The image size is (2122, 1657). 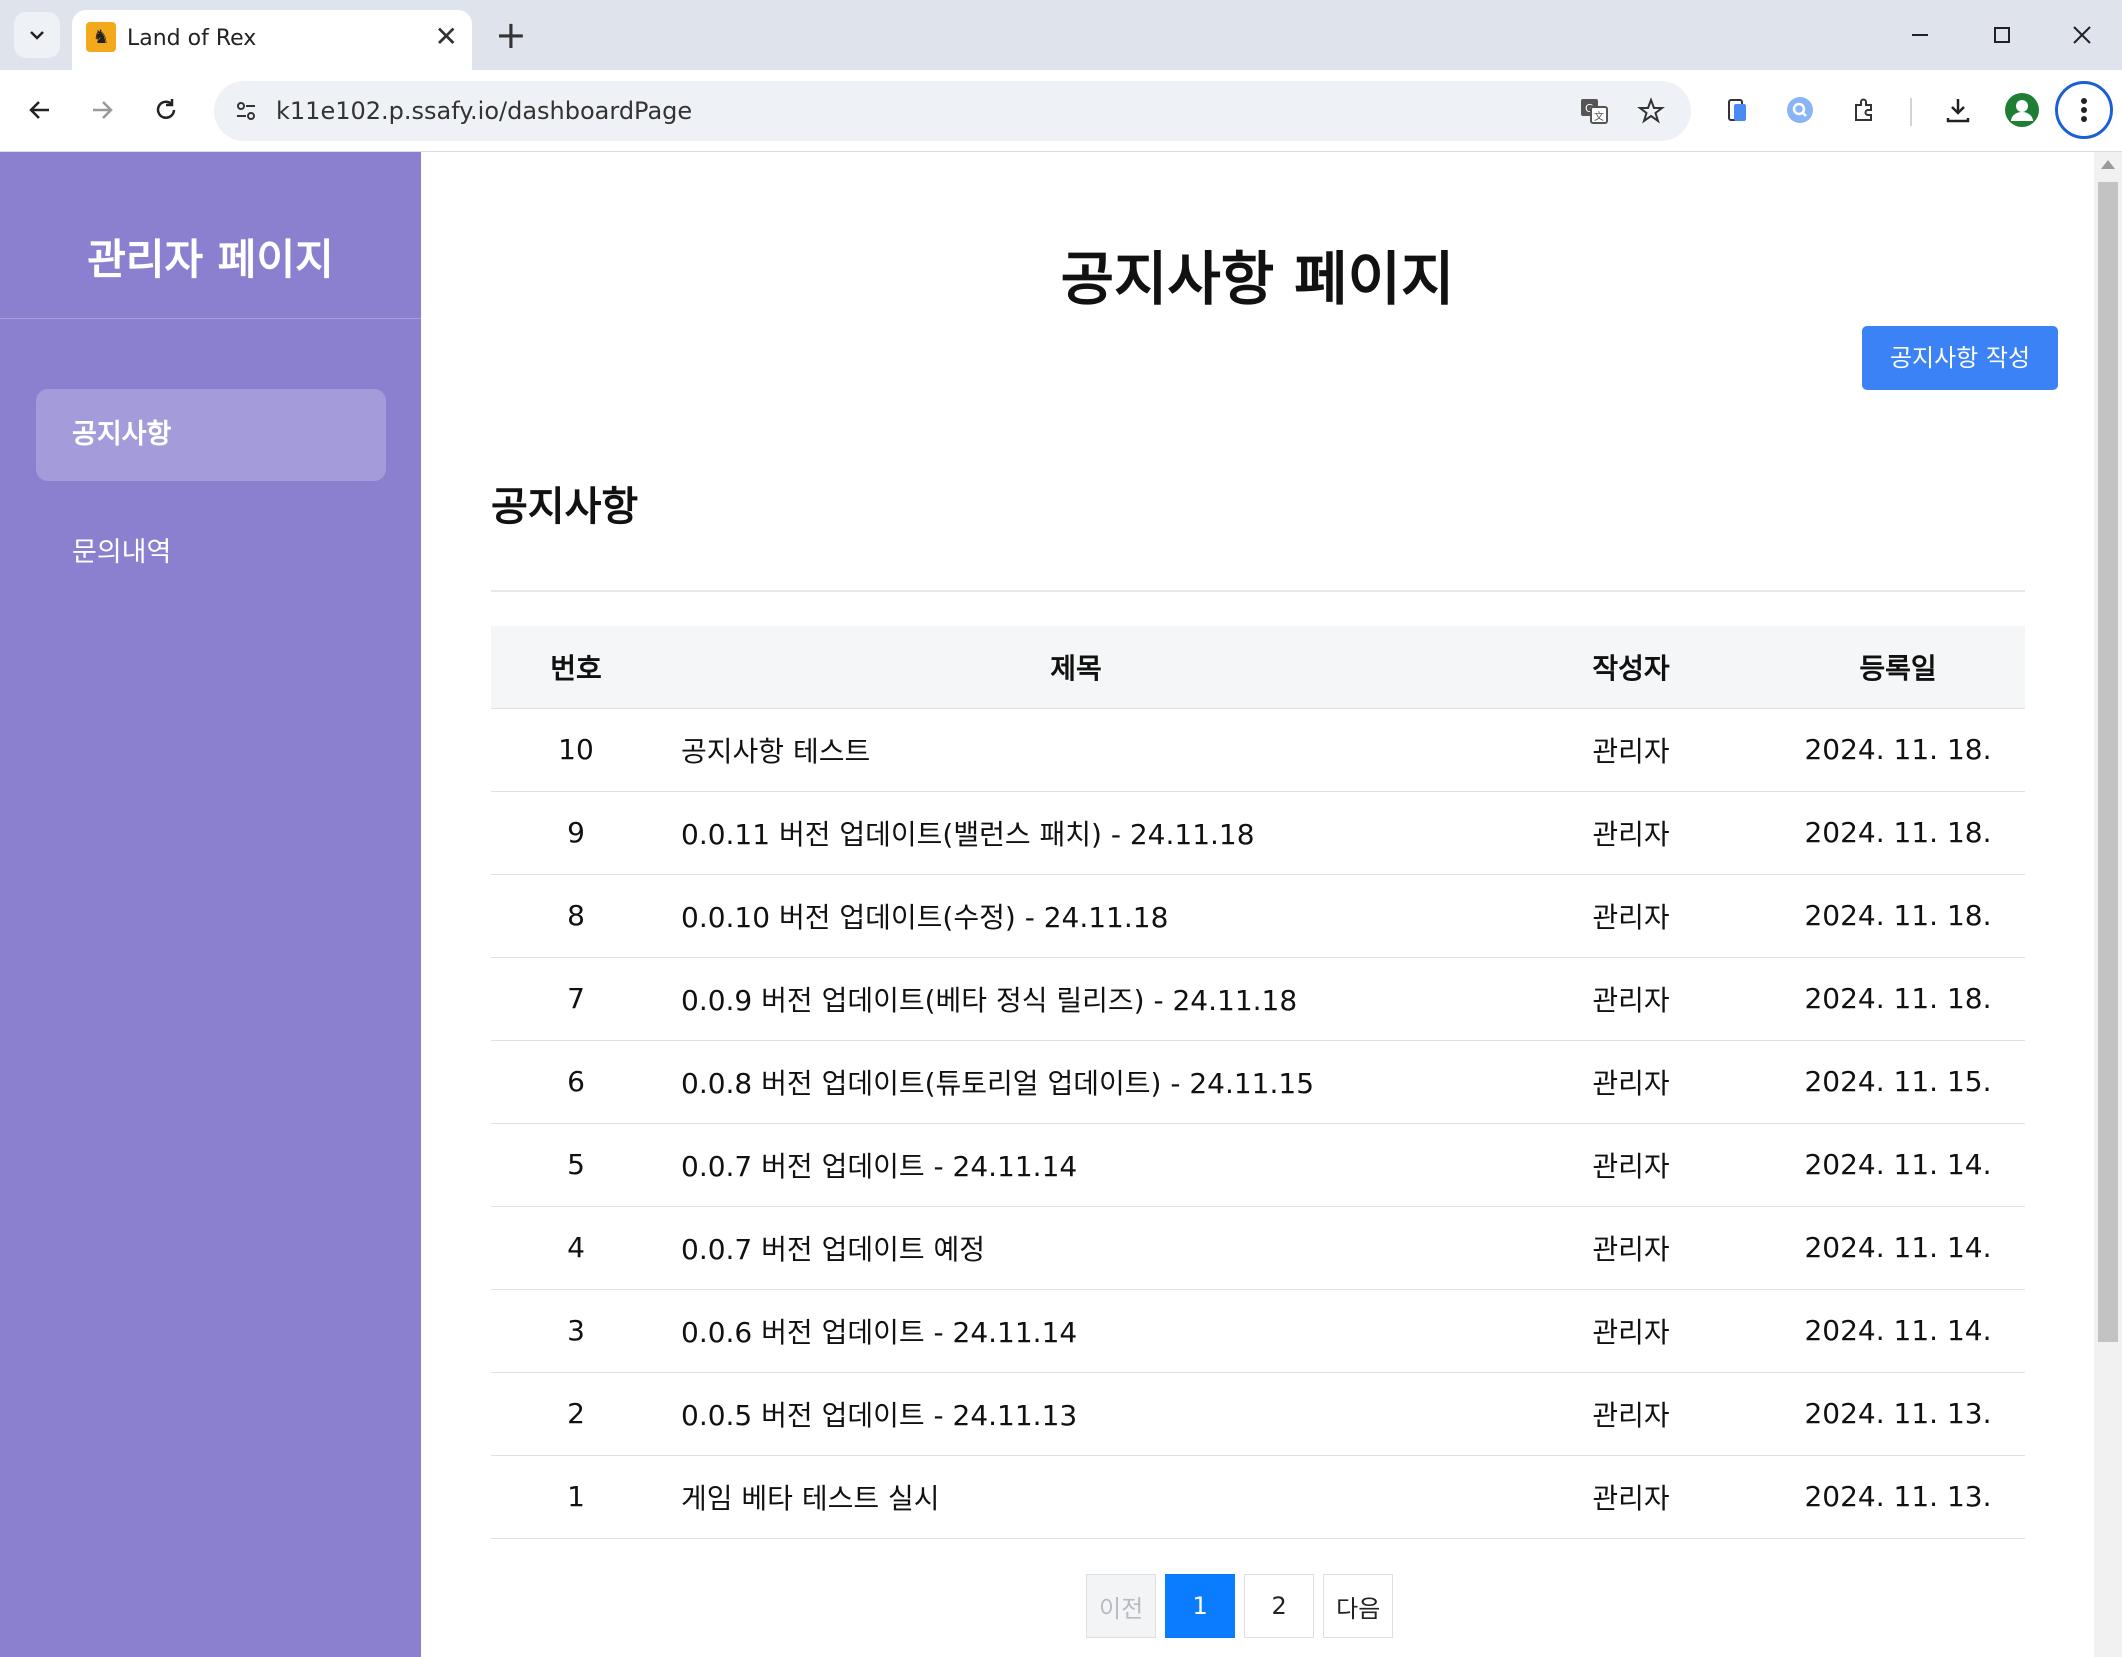 What do you see at coordinates (1076, 1331) in the screenshot?
I see `row-title: 0.0.6 버전 업데이트 - 24.11.14` at bounding box center [1076, 1331].